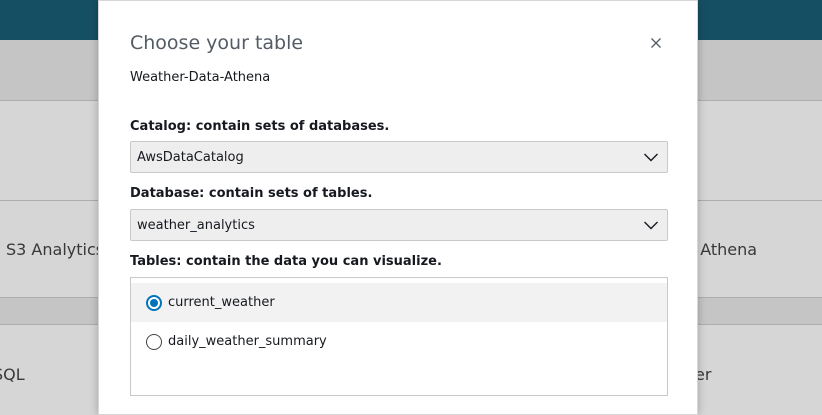  What do you see at coordinates (399, 341) in the screenshot?
I see `table-option-daily-weather-summary: daily_weather_summary` at bounding box center [399, 341].